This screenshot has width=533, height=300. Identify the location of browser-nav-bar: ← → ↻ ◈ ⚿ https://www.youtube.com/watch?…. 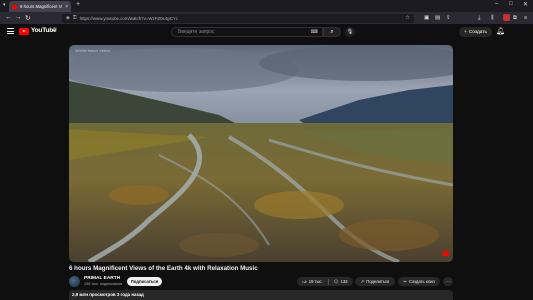
(266, 18).